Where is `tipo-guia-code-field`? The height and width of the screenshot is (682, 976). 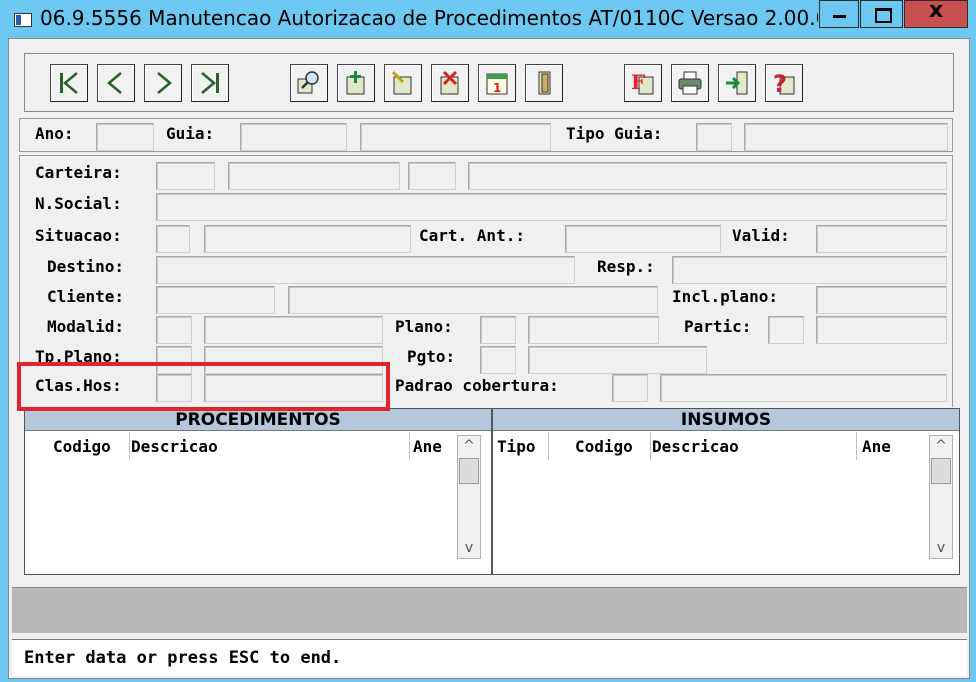
tipo-guia-code-field is located at coordinates (714, 137).